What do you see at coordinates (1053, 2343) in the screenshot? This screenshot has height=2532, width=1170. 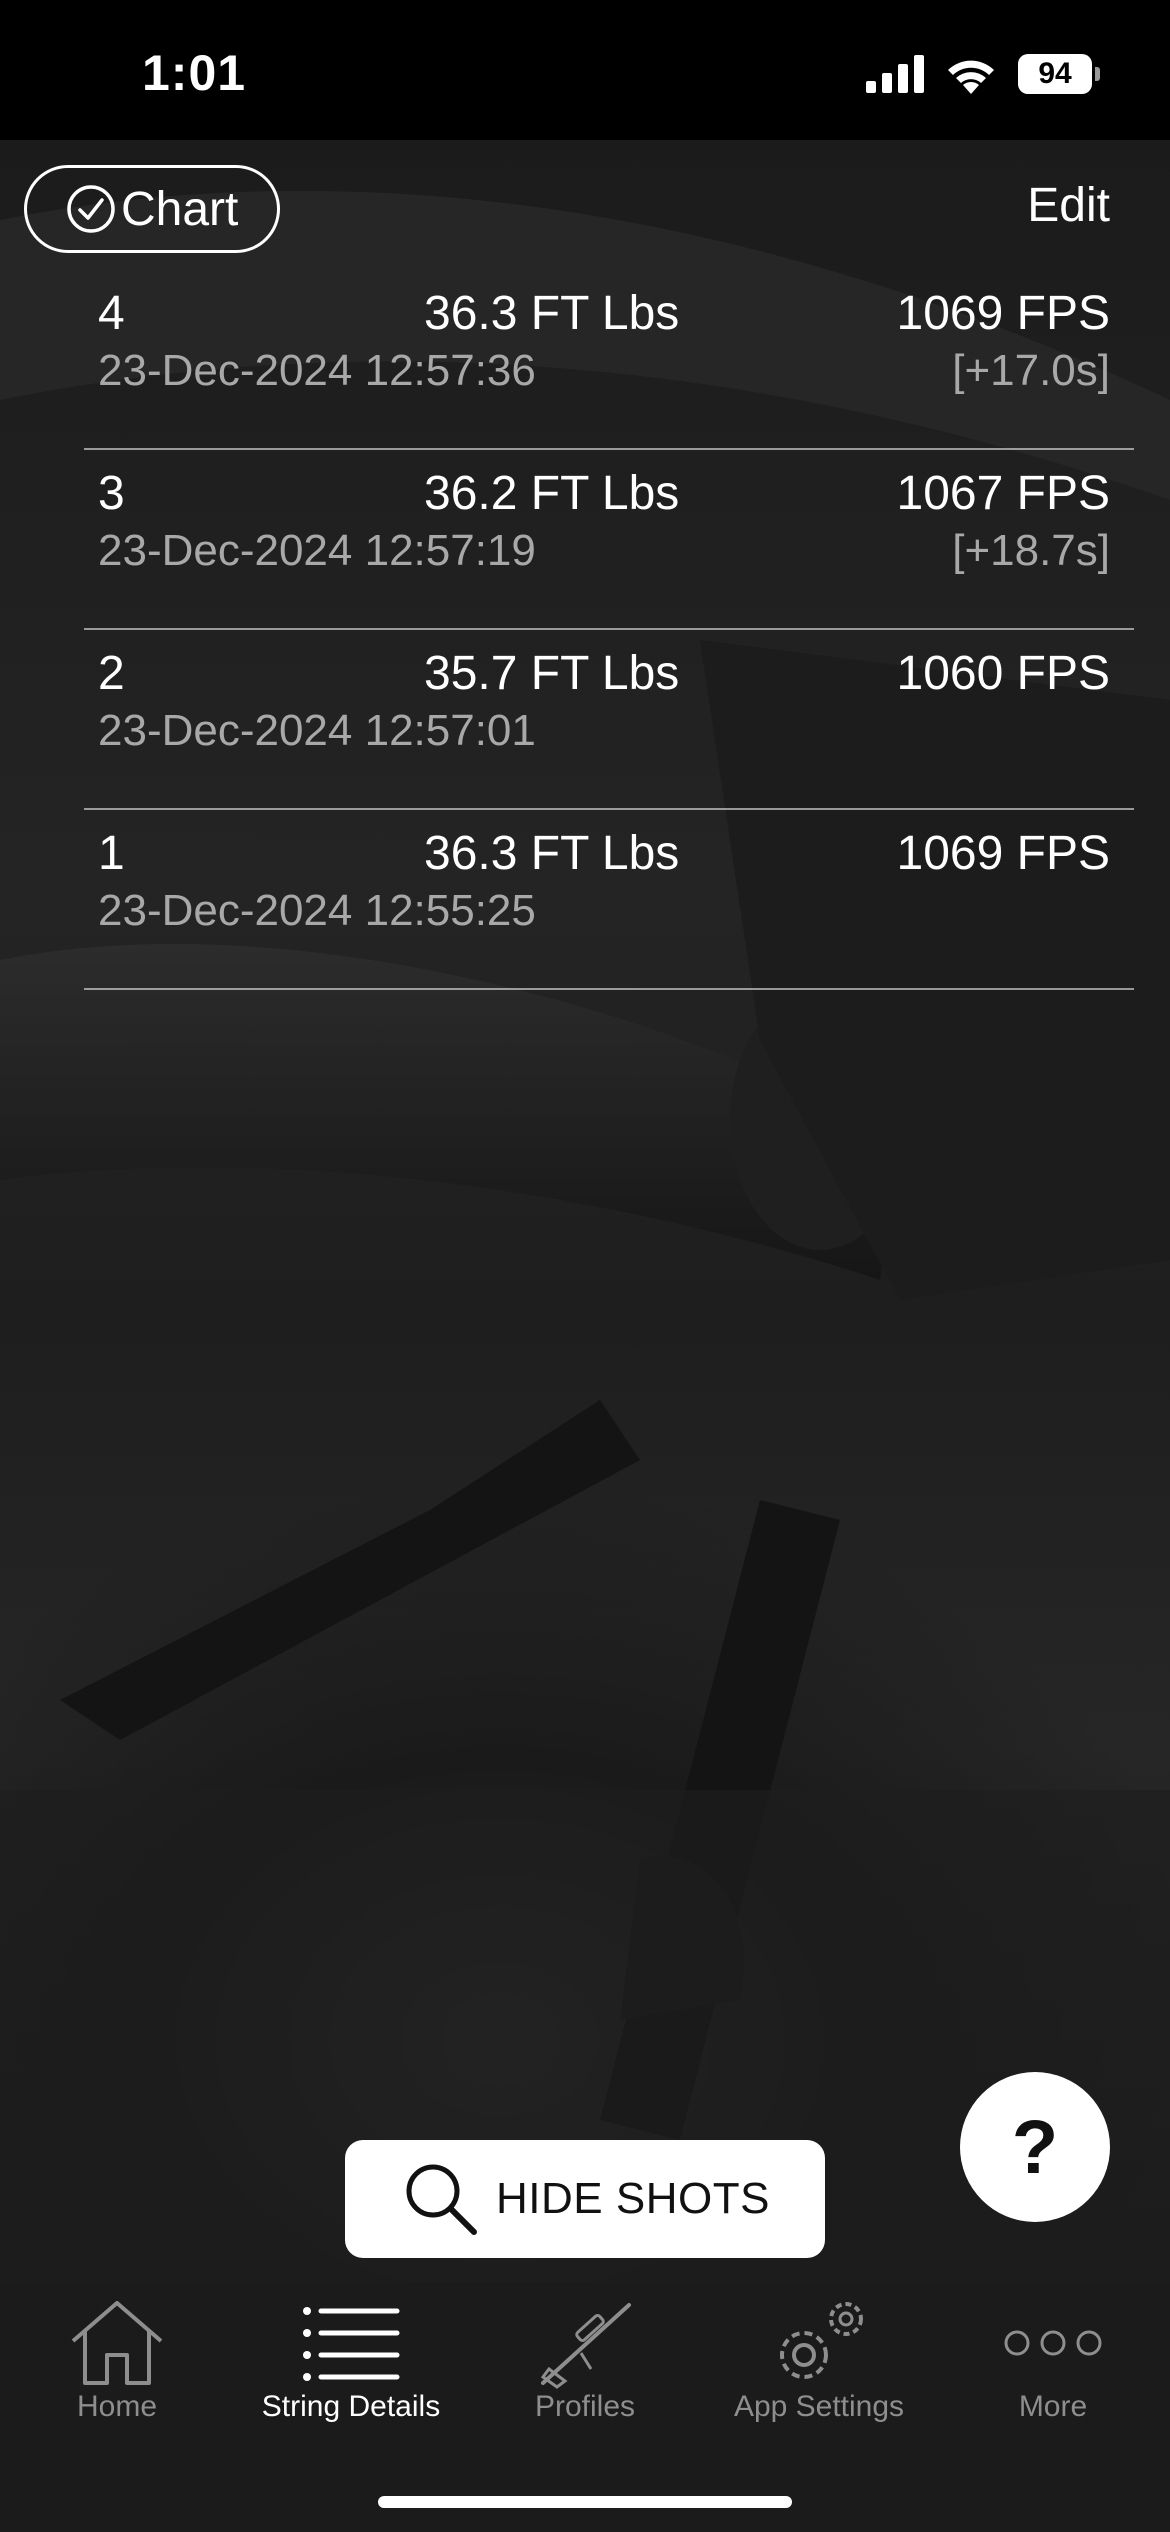 I see `more-dots-icon` at bounding box center [1053, 2343].